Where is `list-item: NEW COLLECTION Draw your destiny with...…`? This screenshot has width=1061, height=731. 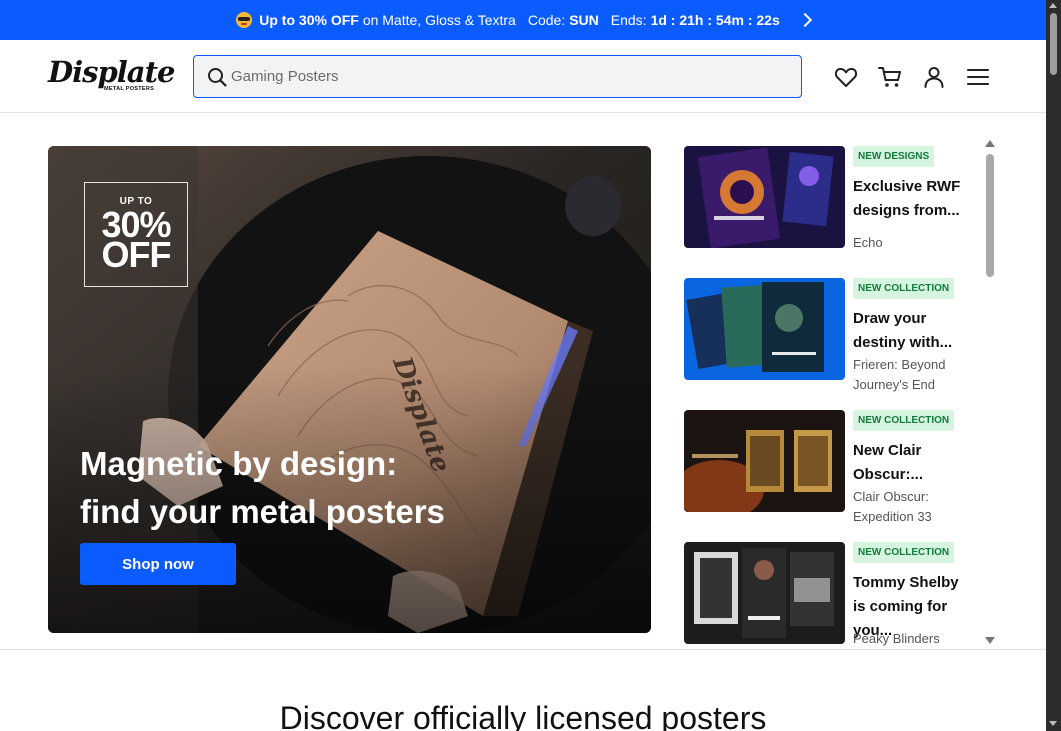
list-item: NEW COLLECTION Draw your destiny with...… is located at coordinates (832, 335).